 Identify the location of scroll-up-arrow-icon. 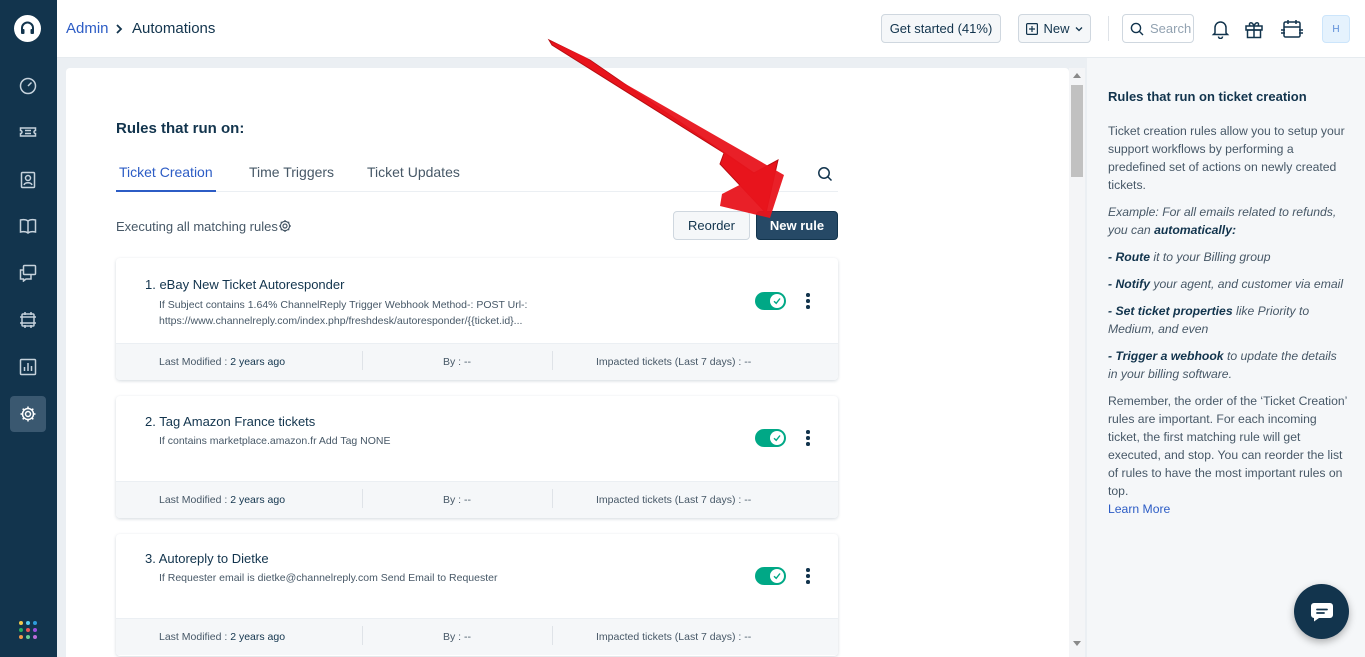
(1077, 75).